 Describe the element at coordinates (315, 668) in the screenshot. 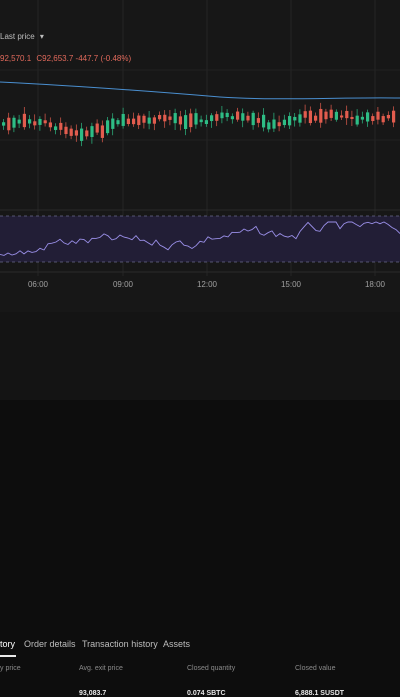

I see `column-header: Closed value` at that location.